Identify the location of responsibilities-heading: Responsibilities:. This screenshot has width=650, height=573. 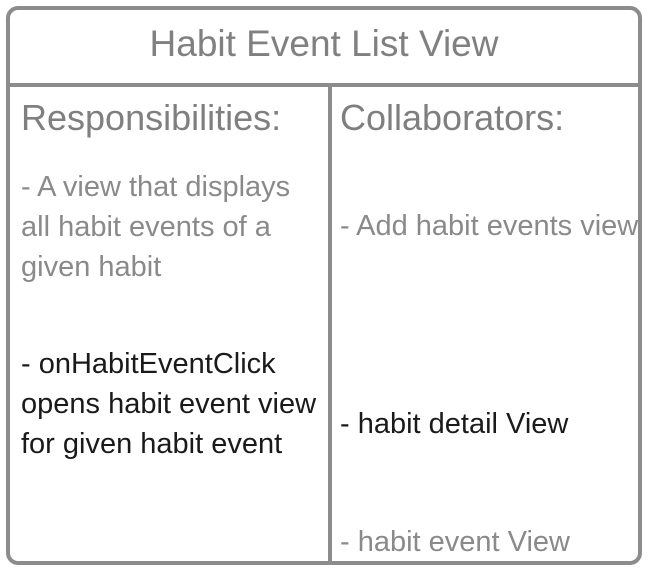
(151, 117).